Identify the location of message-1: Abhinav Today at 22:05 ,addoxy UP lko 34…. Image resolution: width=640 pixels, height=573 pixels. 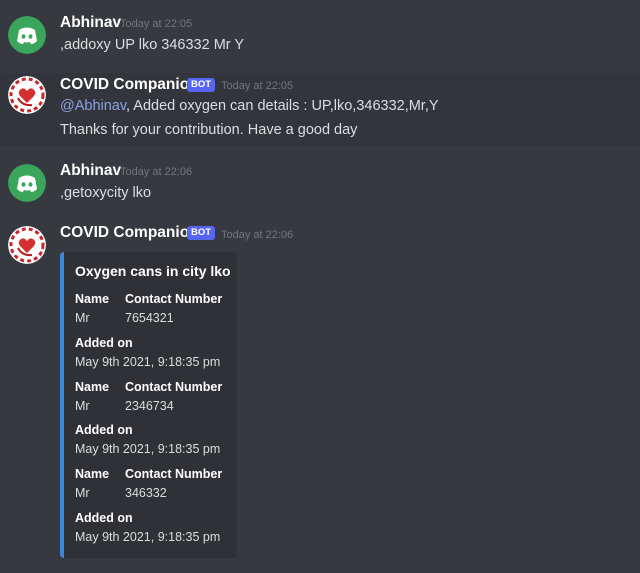
(320, 36).